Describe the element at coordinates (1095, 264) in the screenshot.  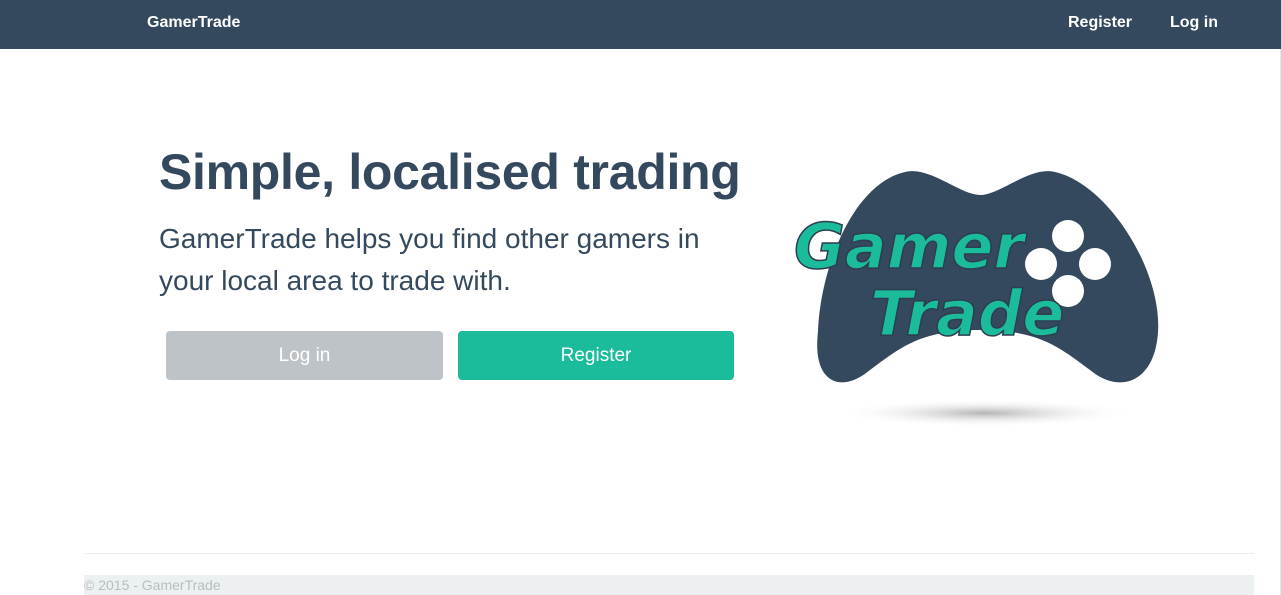
I see `controller-button-right` at that location.